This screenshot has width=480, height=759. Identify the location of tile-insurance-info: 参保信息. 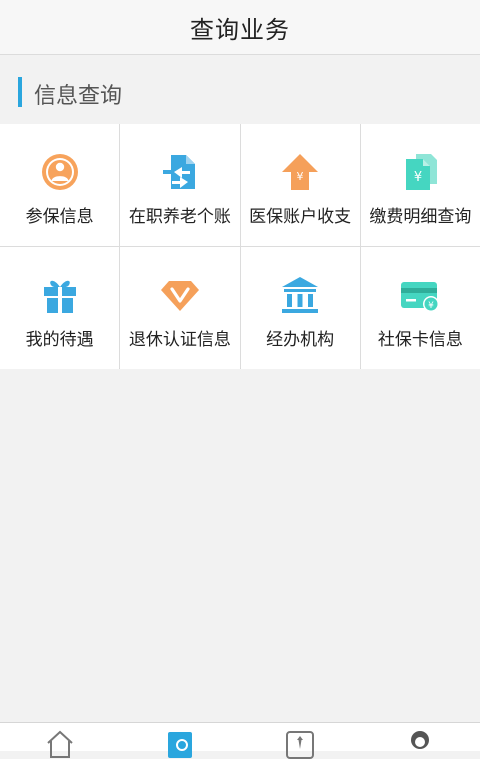
(60, 185).